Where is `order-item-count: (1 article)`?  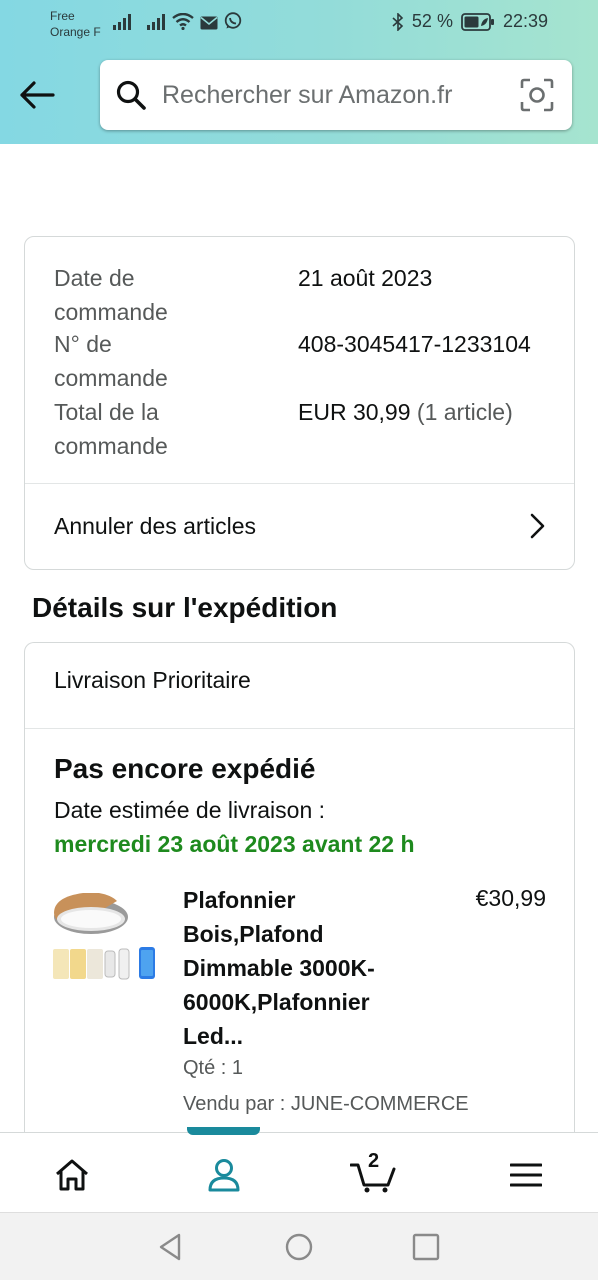 order-item-count: (1 article) is located at coordinates (464, 412).